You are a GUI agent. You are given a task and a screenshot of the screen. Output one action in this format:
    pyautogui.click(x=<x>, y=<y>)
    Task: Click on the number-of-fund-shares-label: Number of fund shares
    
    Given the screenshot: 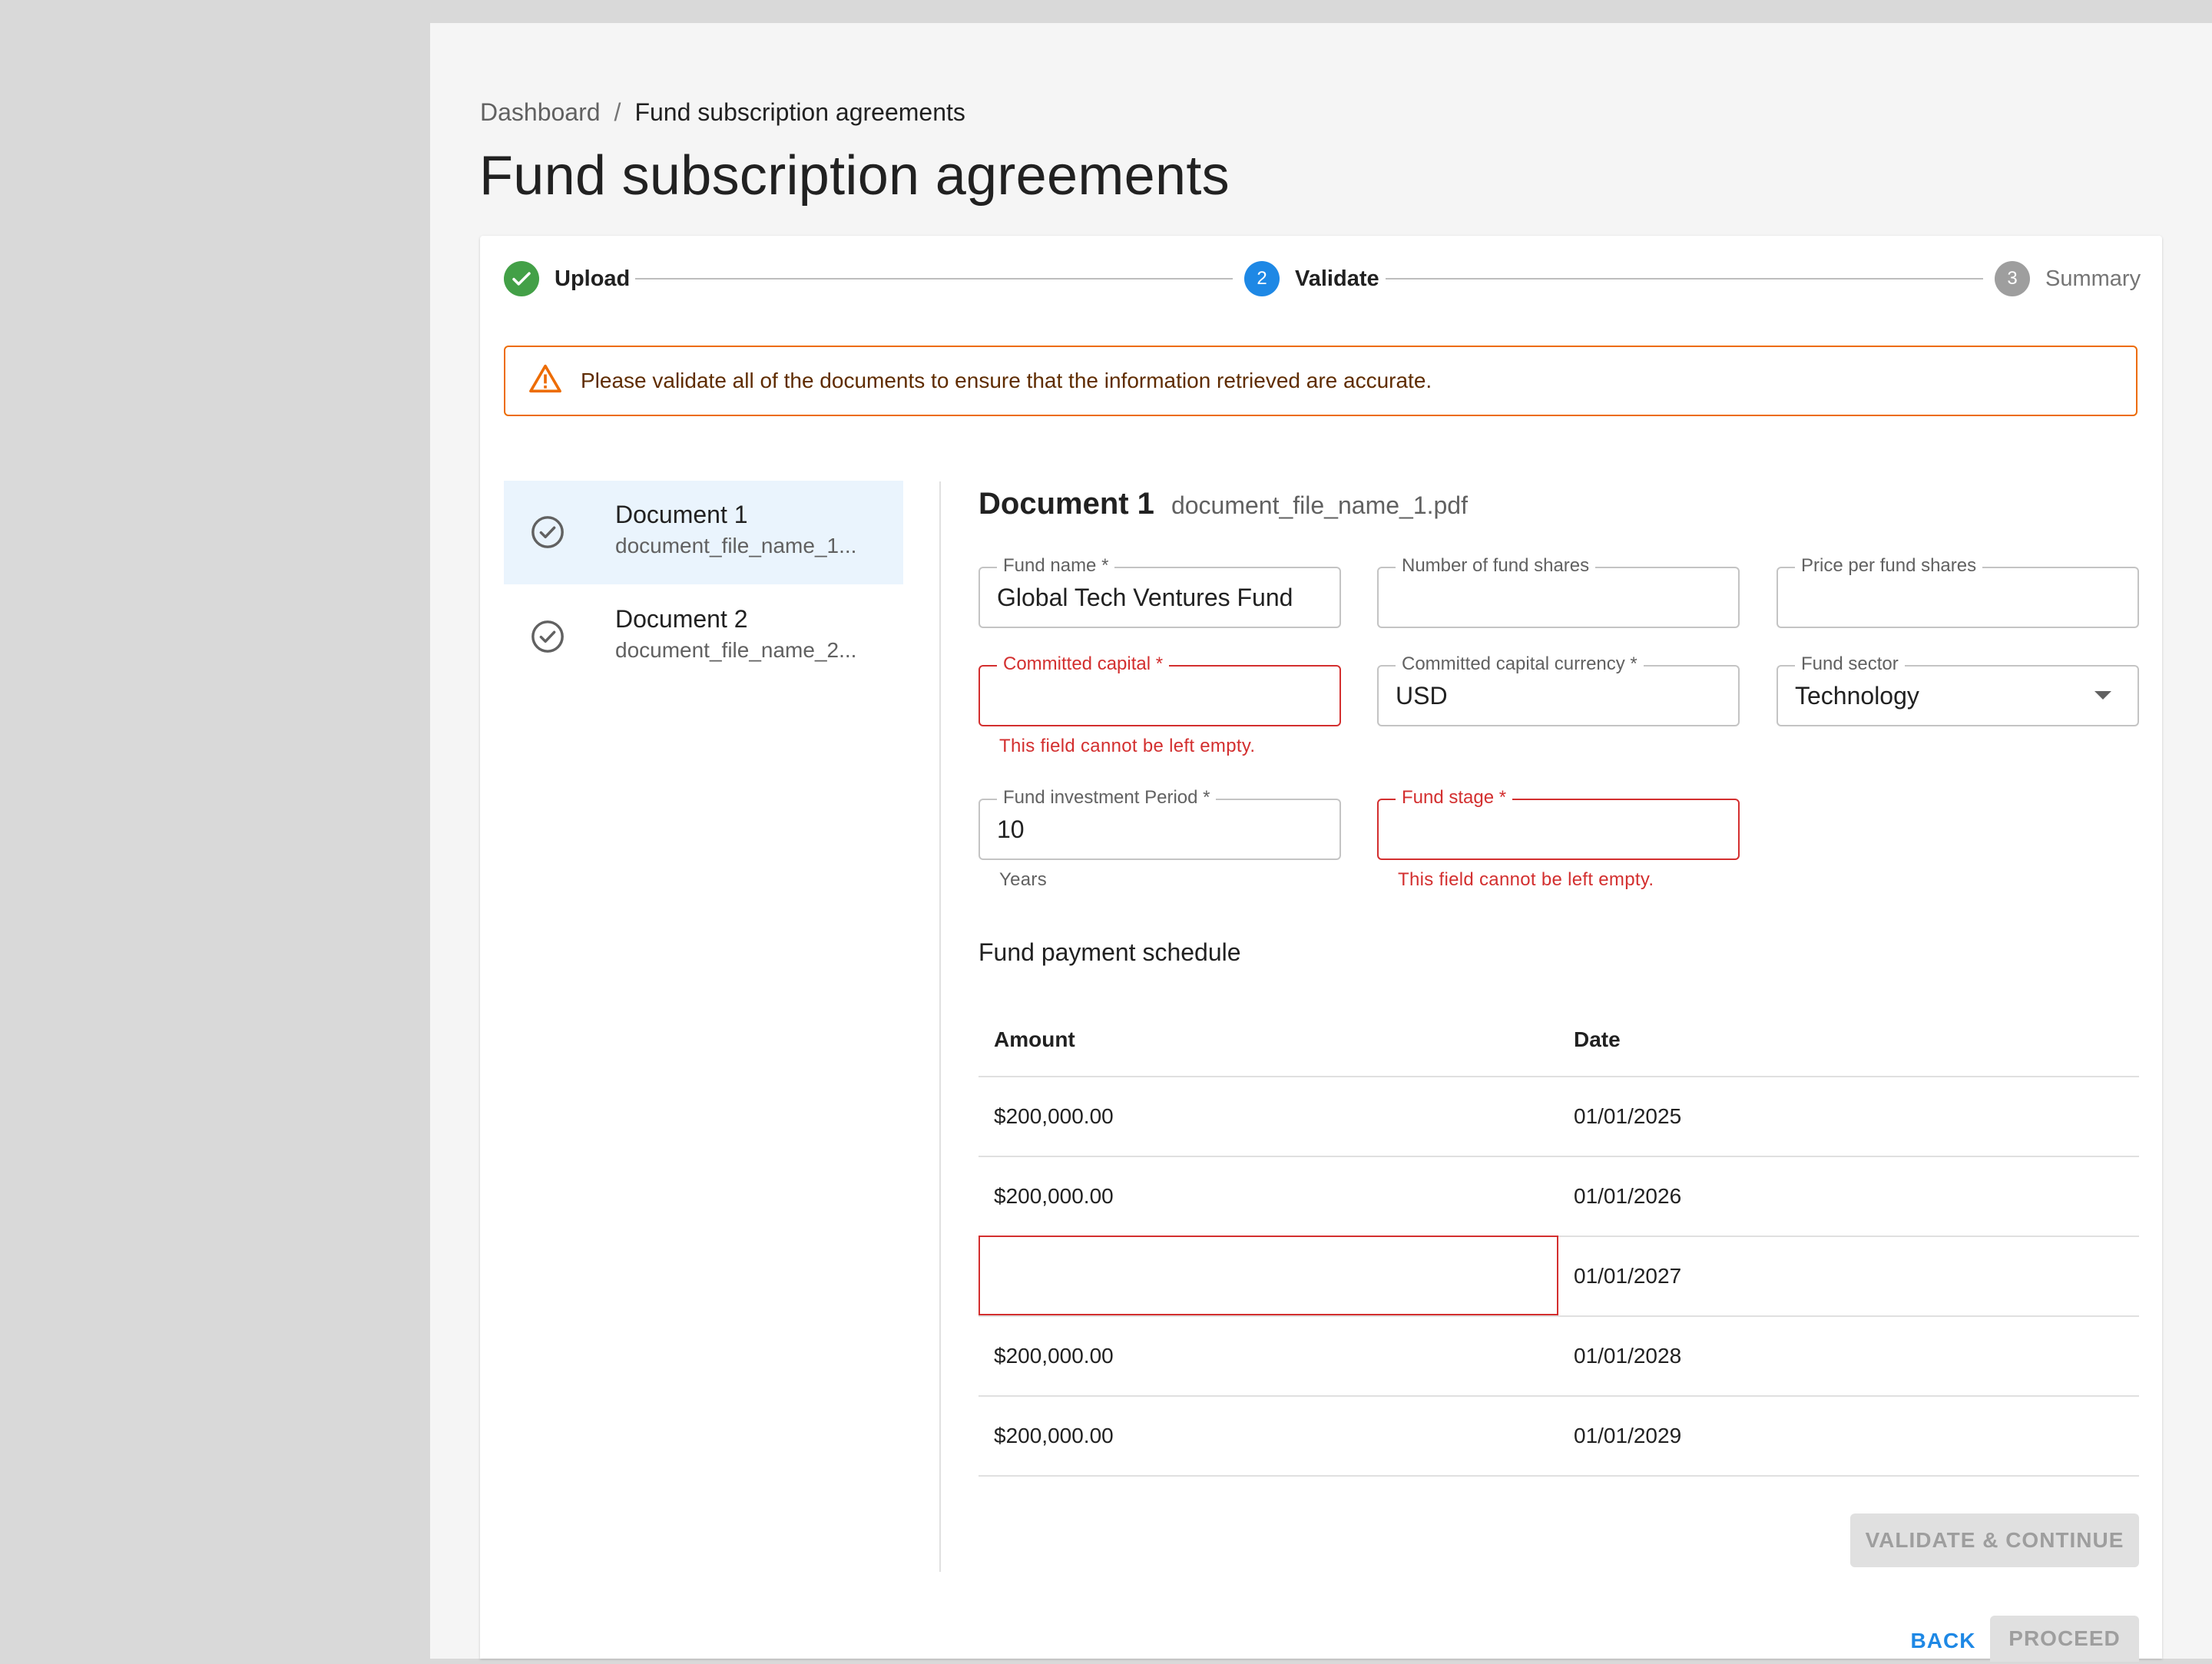 What is the action you would take?
    pyautogui.click(x=1496, y=566)
    